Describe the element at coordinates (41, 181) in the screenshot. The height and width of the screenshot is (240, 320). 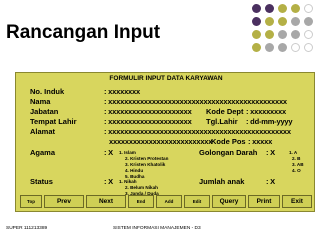
I see `status-label: Status` at that location.